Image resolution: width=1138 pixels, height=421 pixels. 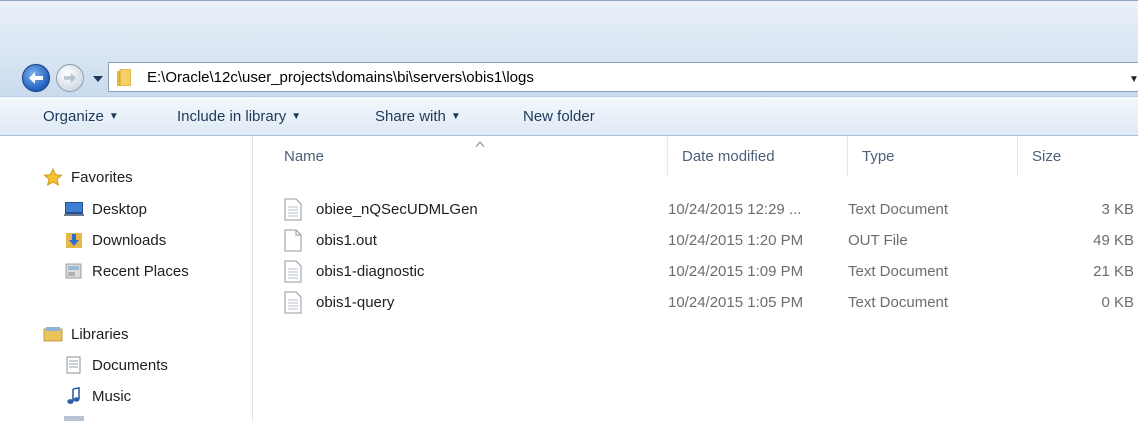 What do you see at coordinates (355, 302) in the screenshot?
I see `file-name: obis1-query` at bounding box center [355, 302].